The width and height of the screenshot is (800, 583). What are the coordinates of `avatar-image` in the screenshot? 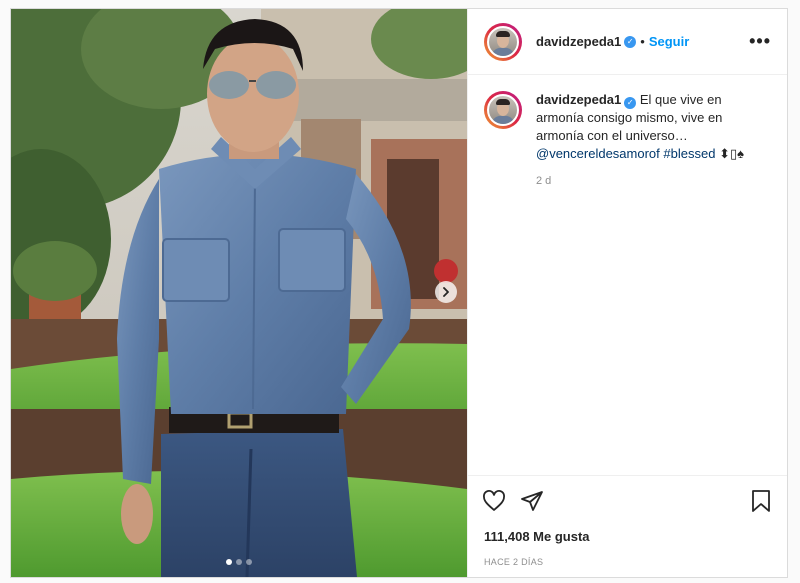 It's located at (503, 41).